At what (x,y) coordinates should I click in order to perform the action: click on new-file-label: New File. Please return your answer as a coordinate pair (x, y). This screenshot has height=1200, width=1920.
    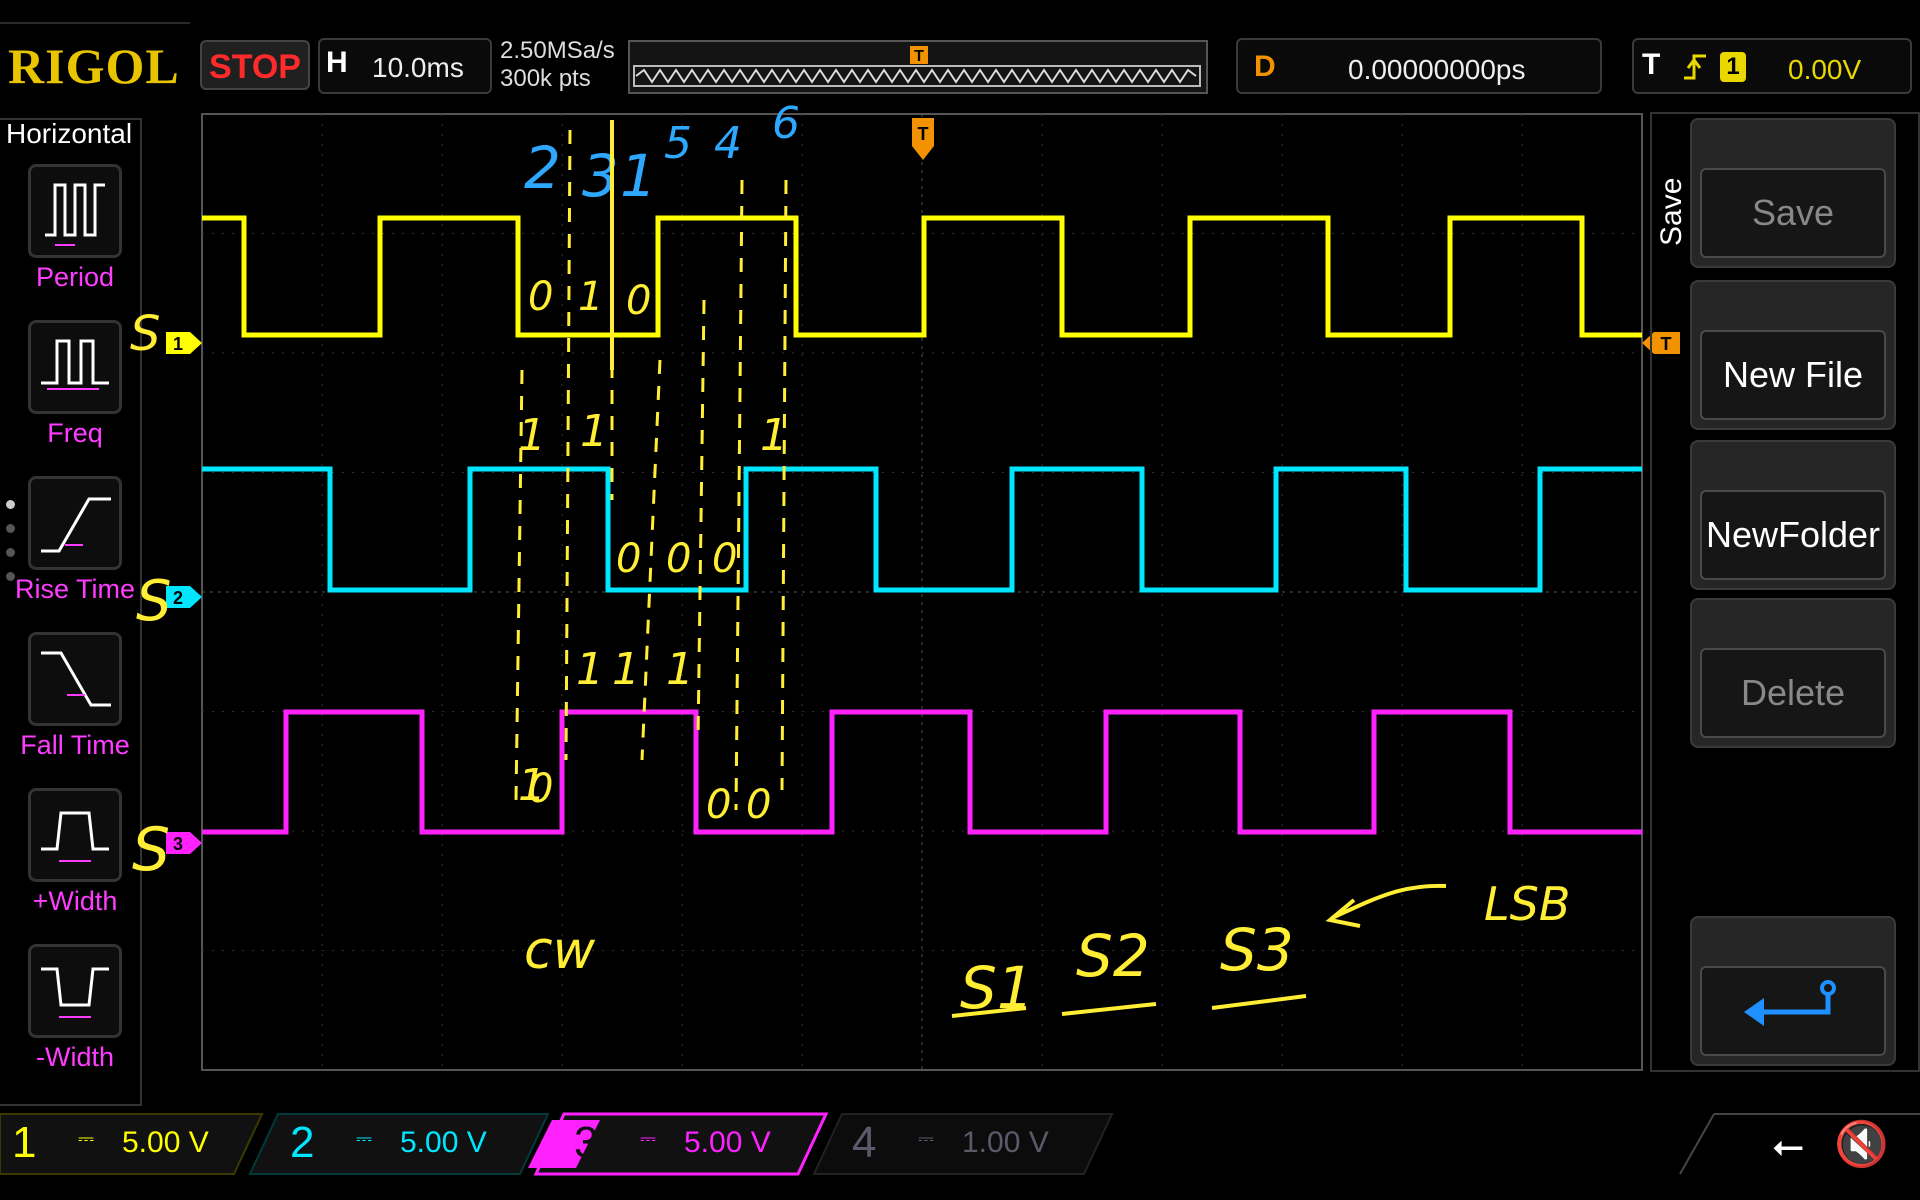
    Looking at the image, I should click on (1793, 375).